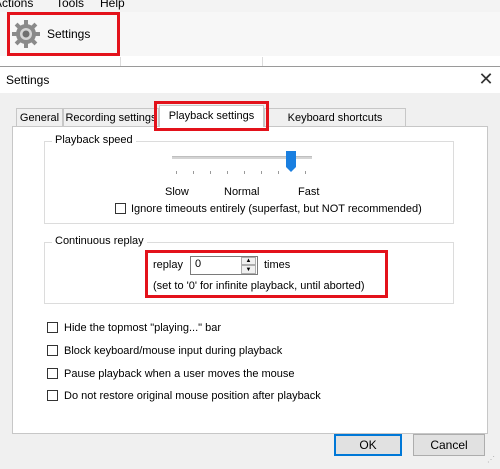 The width and height of the screenshot is (500, 469). I want to click on dialog-titlebar: Settings ✕, so click(250, 80).